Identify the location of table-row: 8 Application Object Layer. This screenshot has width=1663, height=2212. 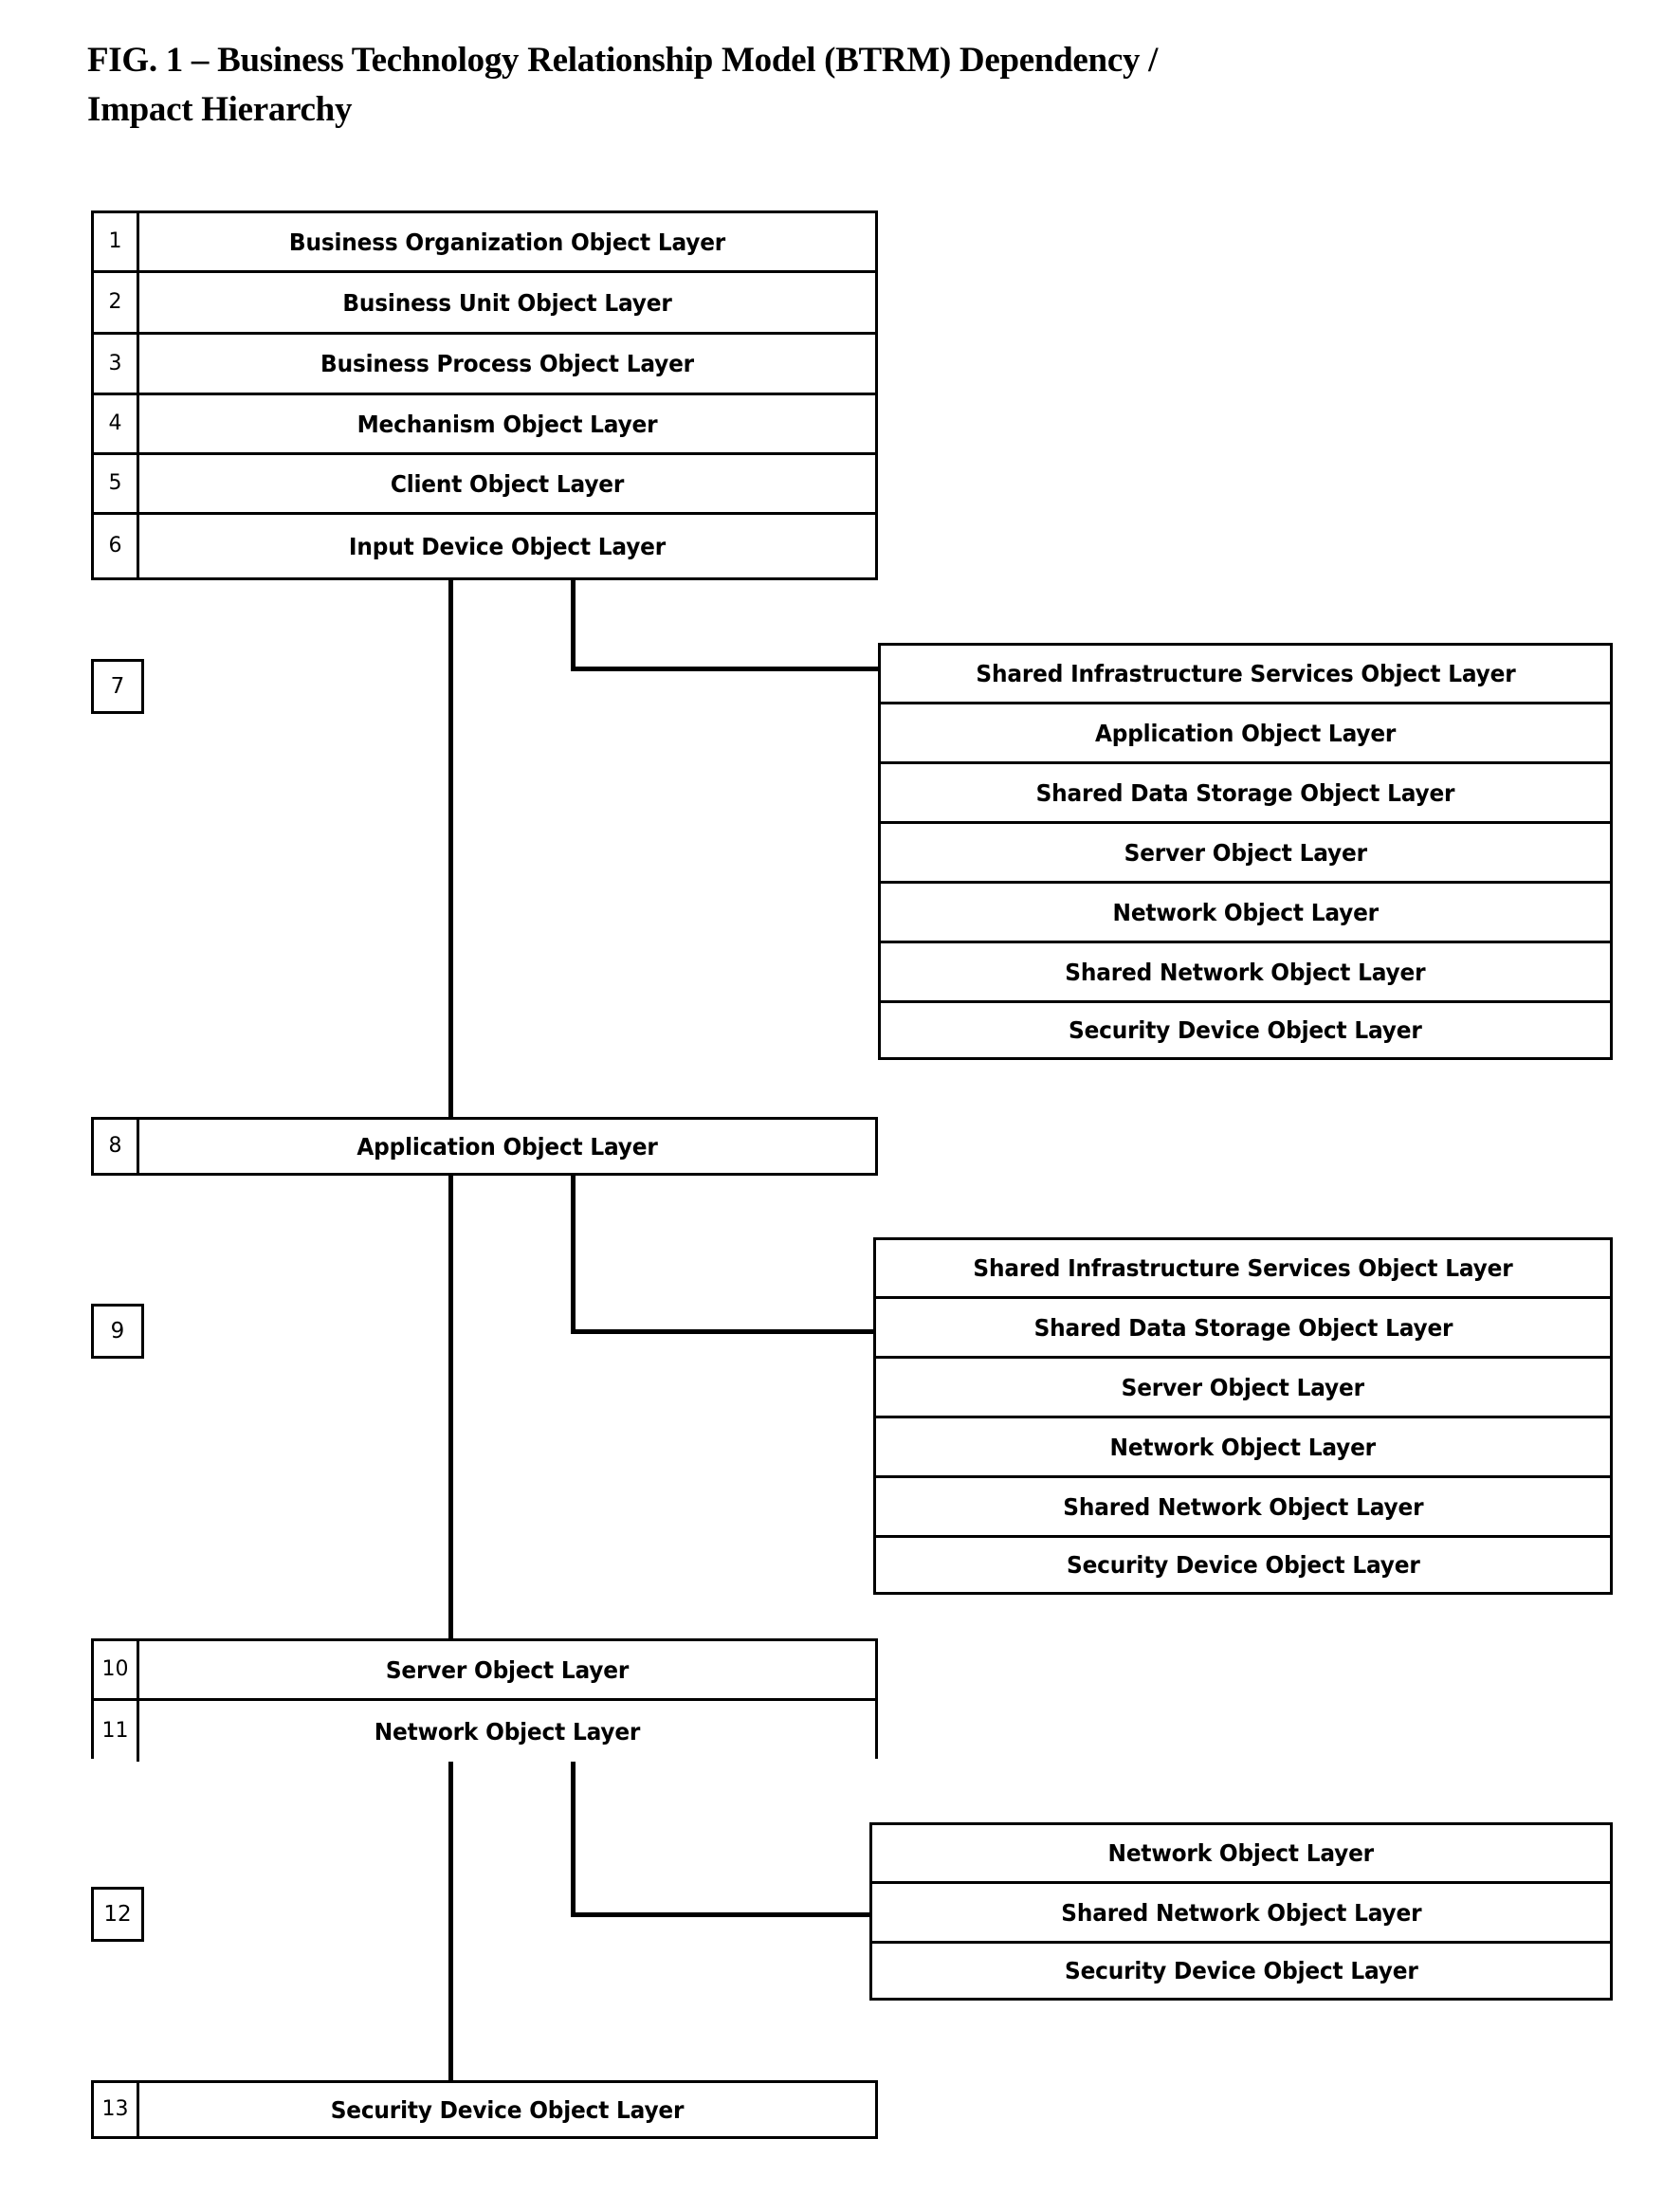
(484, 1146).